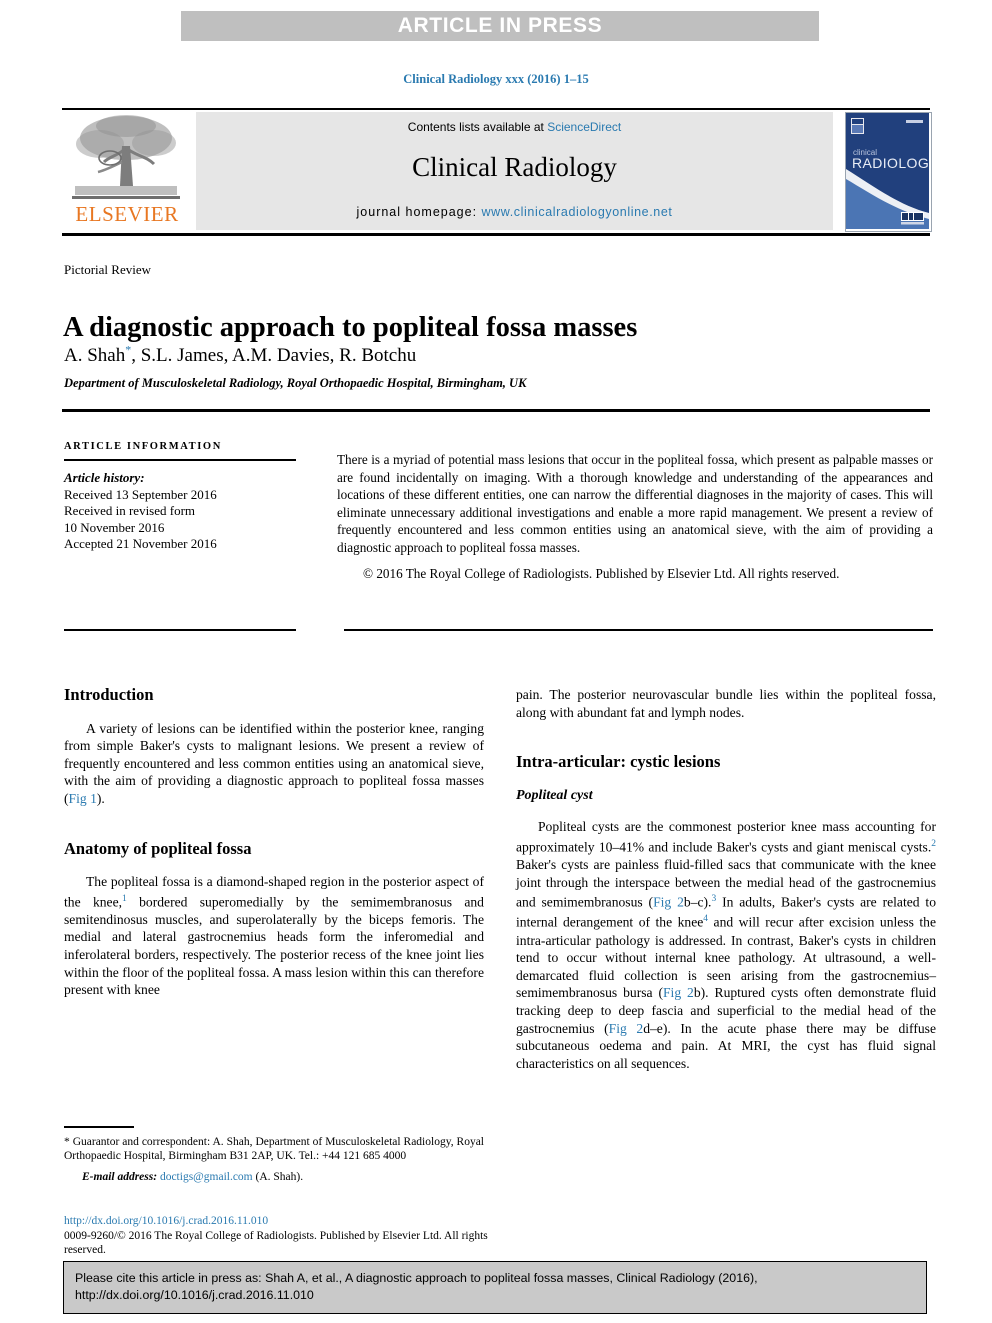  Describe the element at coordinates (638, 630) in the screenshot. I see `abstract-bottom-rule` at that location.